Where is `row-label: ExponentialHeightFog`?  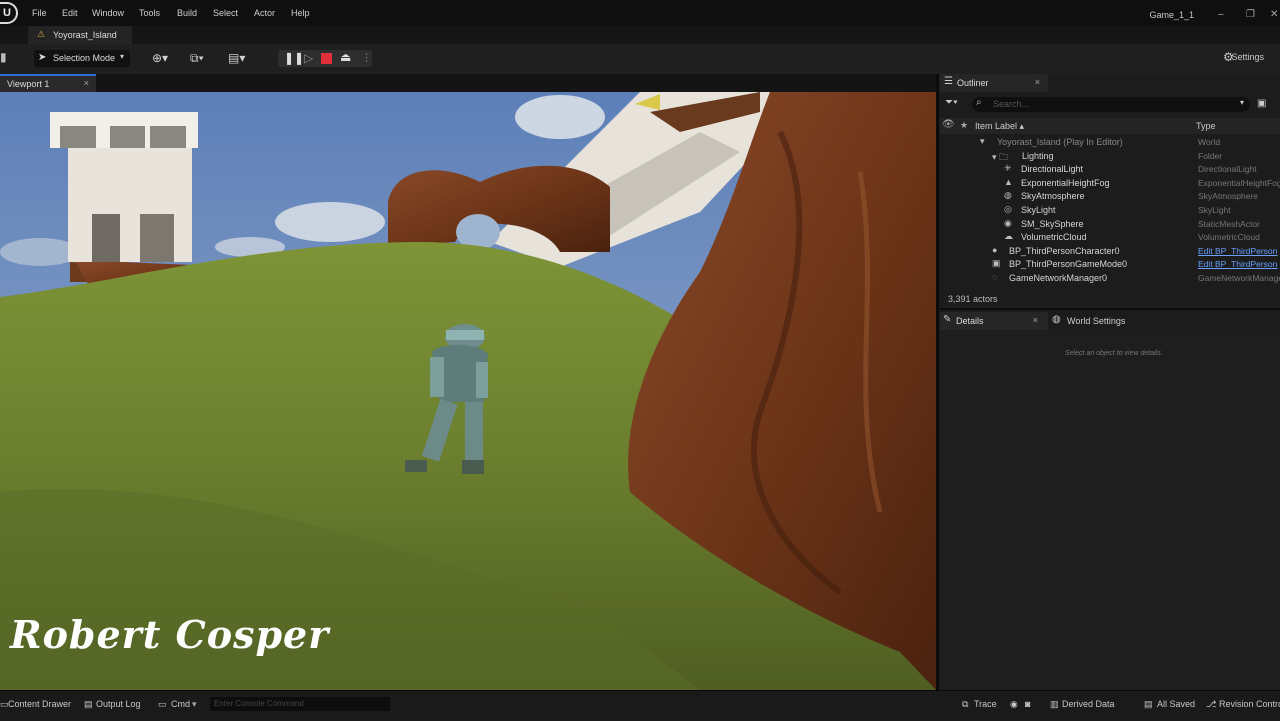 row-label: ExponentialHeightFog is located at coordinates (1065, 182).